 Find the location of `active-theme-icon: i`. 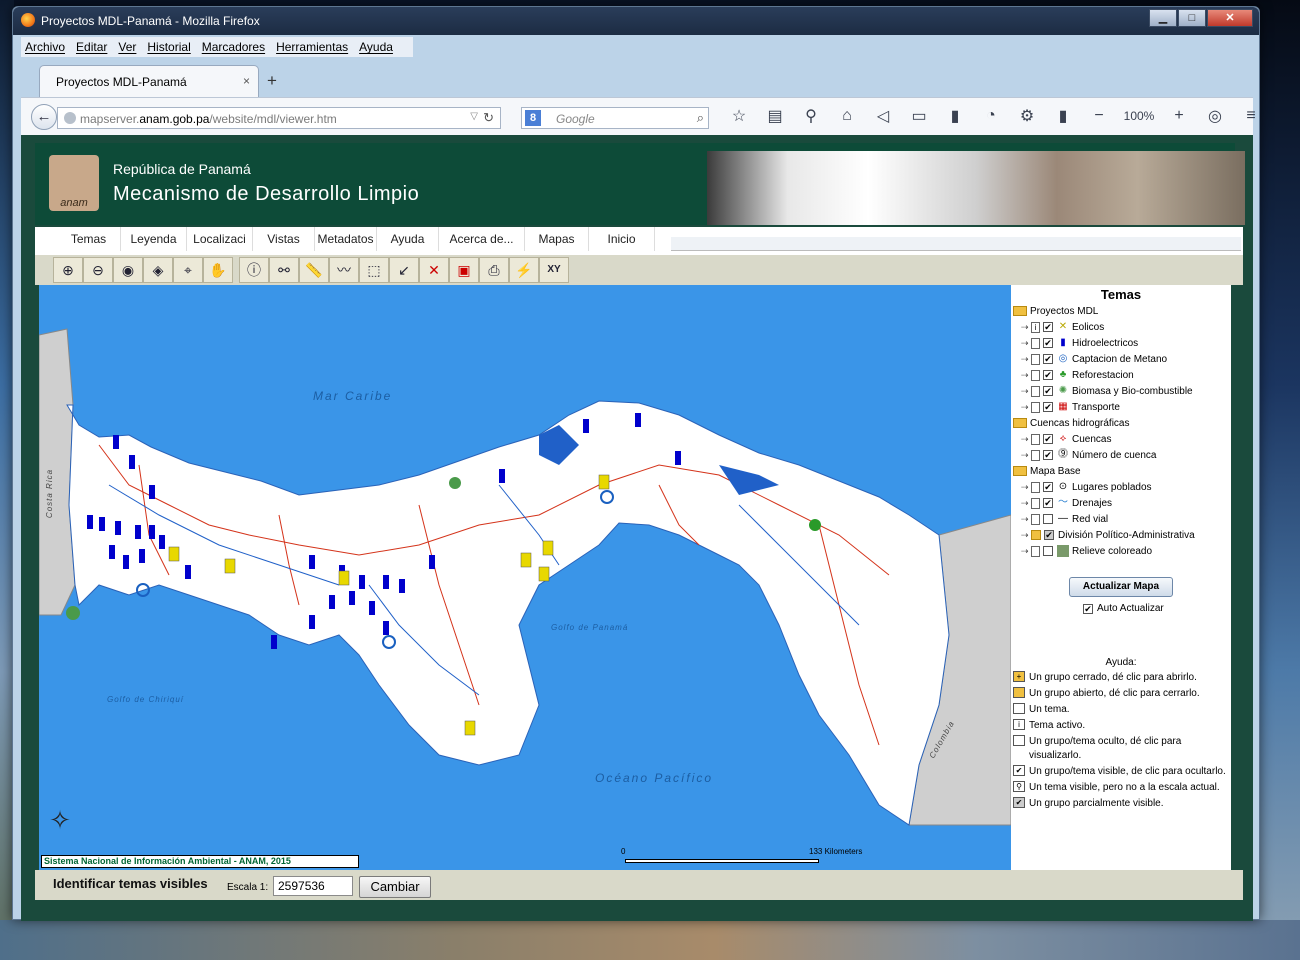

active-theme-icon: i is located at coordinates (1035, 327).